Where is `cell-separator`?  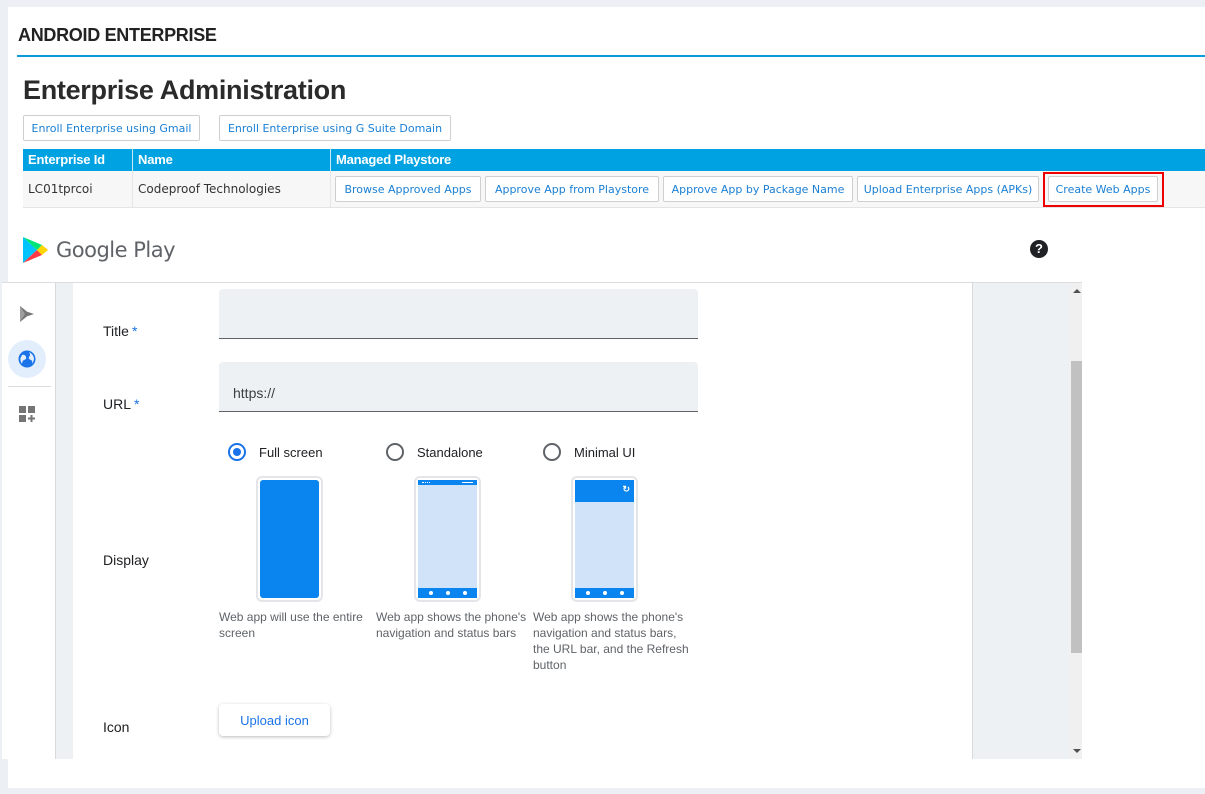
cell-separator is located at coordinates (330, 189).